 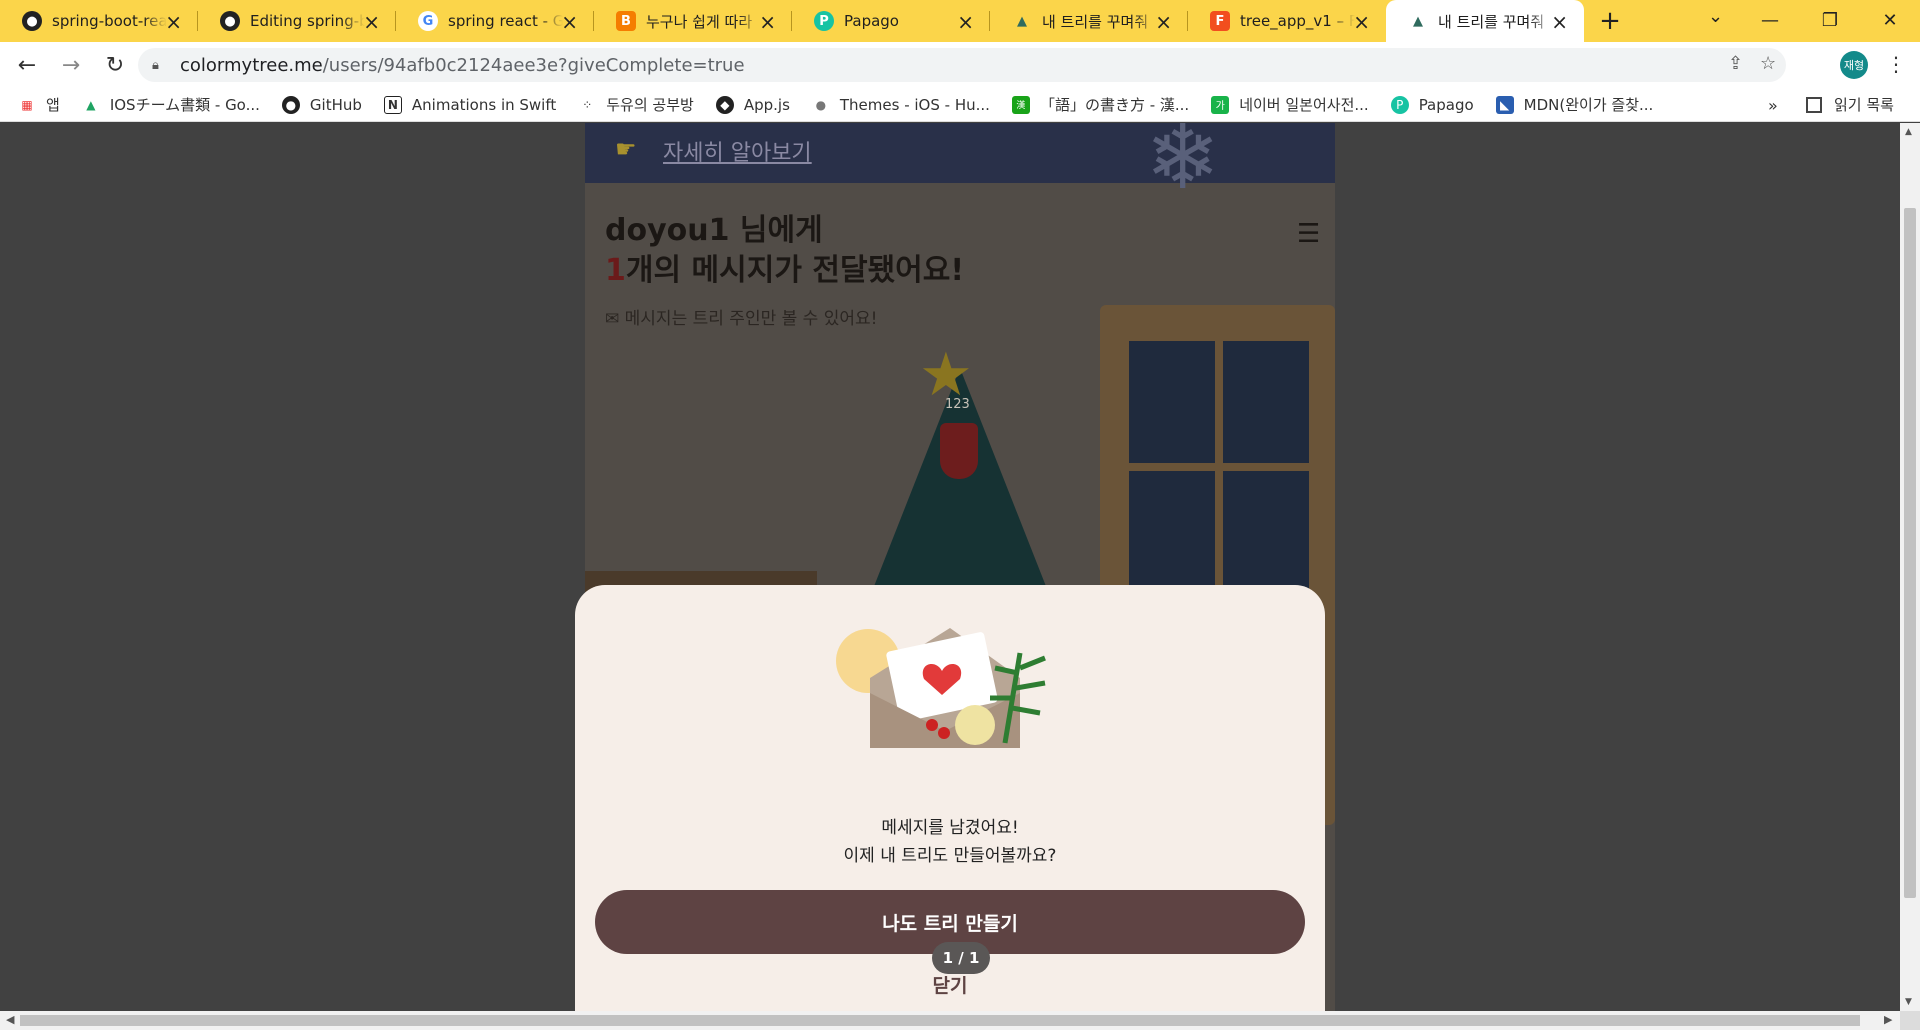 What do you see at coordinates (1888, 1019) in the screenshot?
I see `scroll-right-icon: ▶` at bounding box center [1888, 1019].